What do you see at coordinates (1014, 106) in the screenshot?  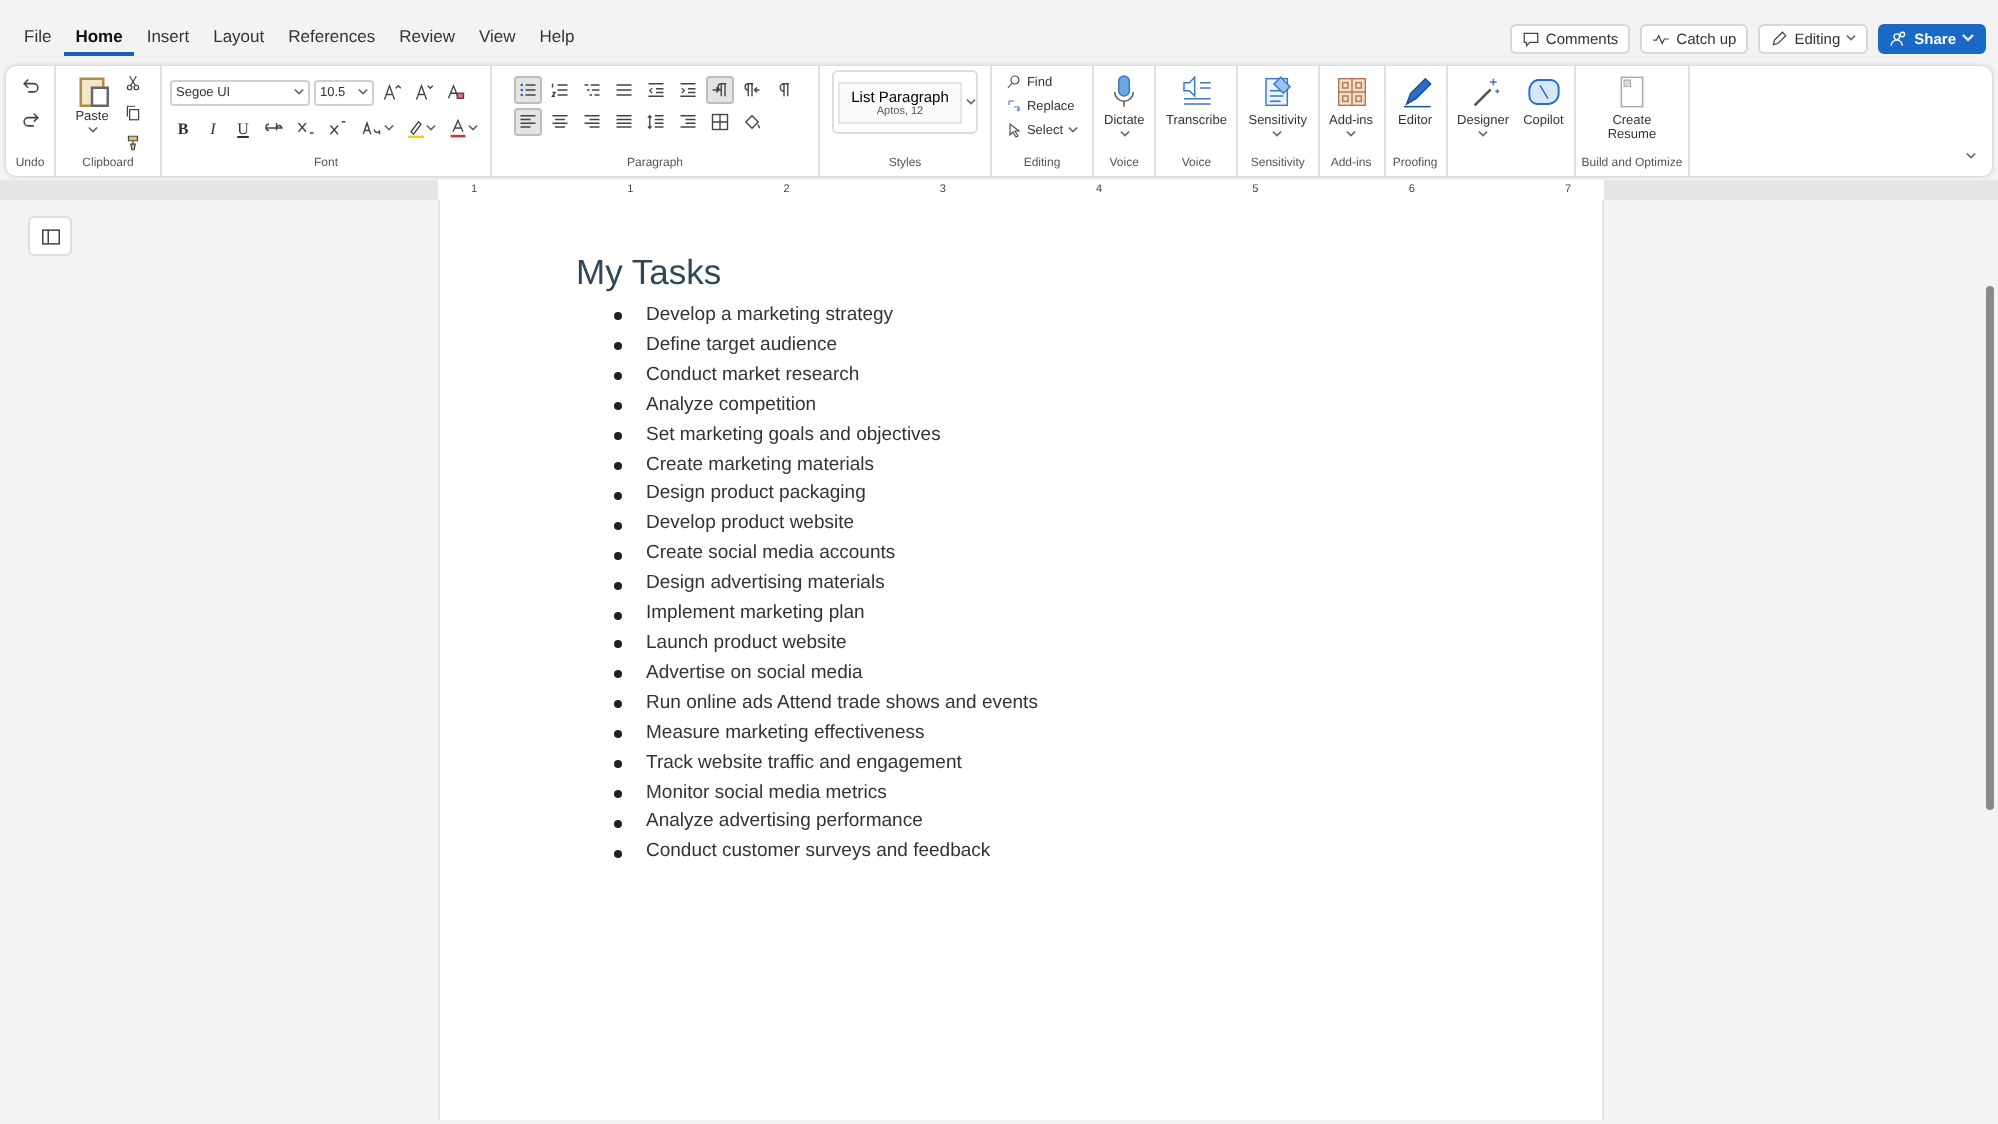 I see `replace-icon` at bounding box center [1014, 106].